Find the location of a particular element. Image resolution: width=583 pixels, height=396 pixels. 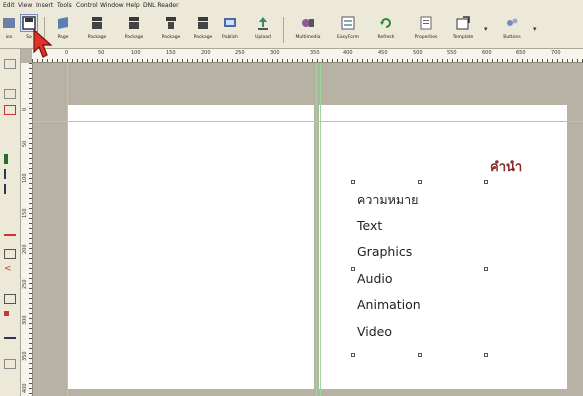

menu-item-meaning: ความหมาย is located at coordinates (387, 200).